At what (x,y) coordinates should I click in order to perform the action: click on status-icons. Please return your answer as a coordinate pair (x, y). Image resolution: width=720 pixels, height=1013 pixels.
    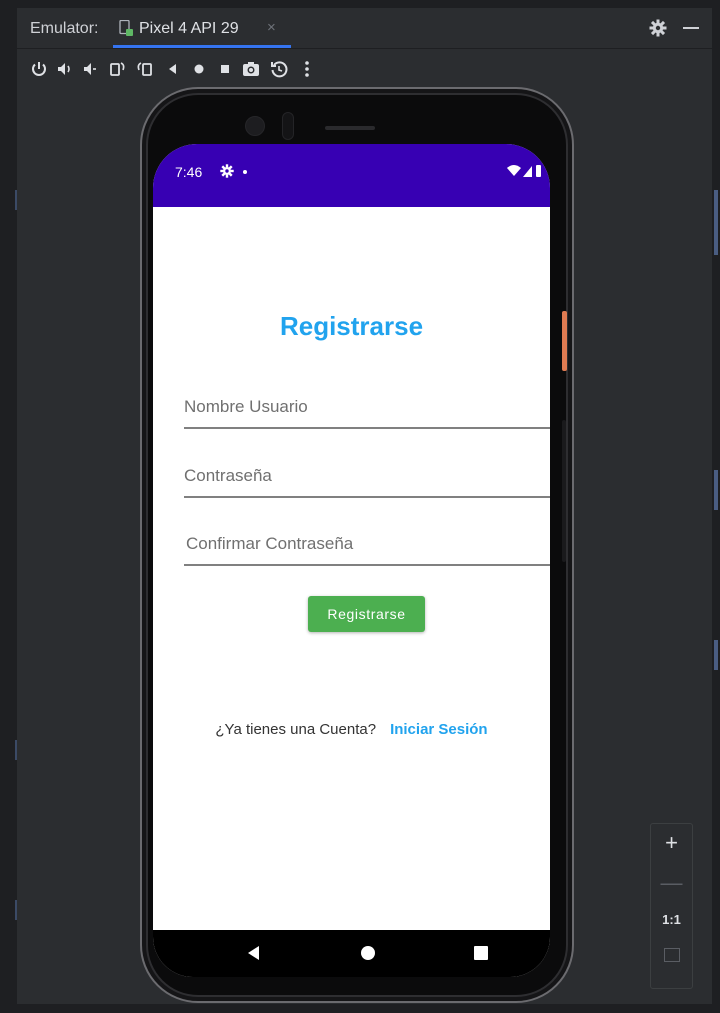
    Looking at the image, I should click on (525, 171).